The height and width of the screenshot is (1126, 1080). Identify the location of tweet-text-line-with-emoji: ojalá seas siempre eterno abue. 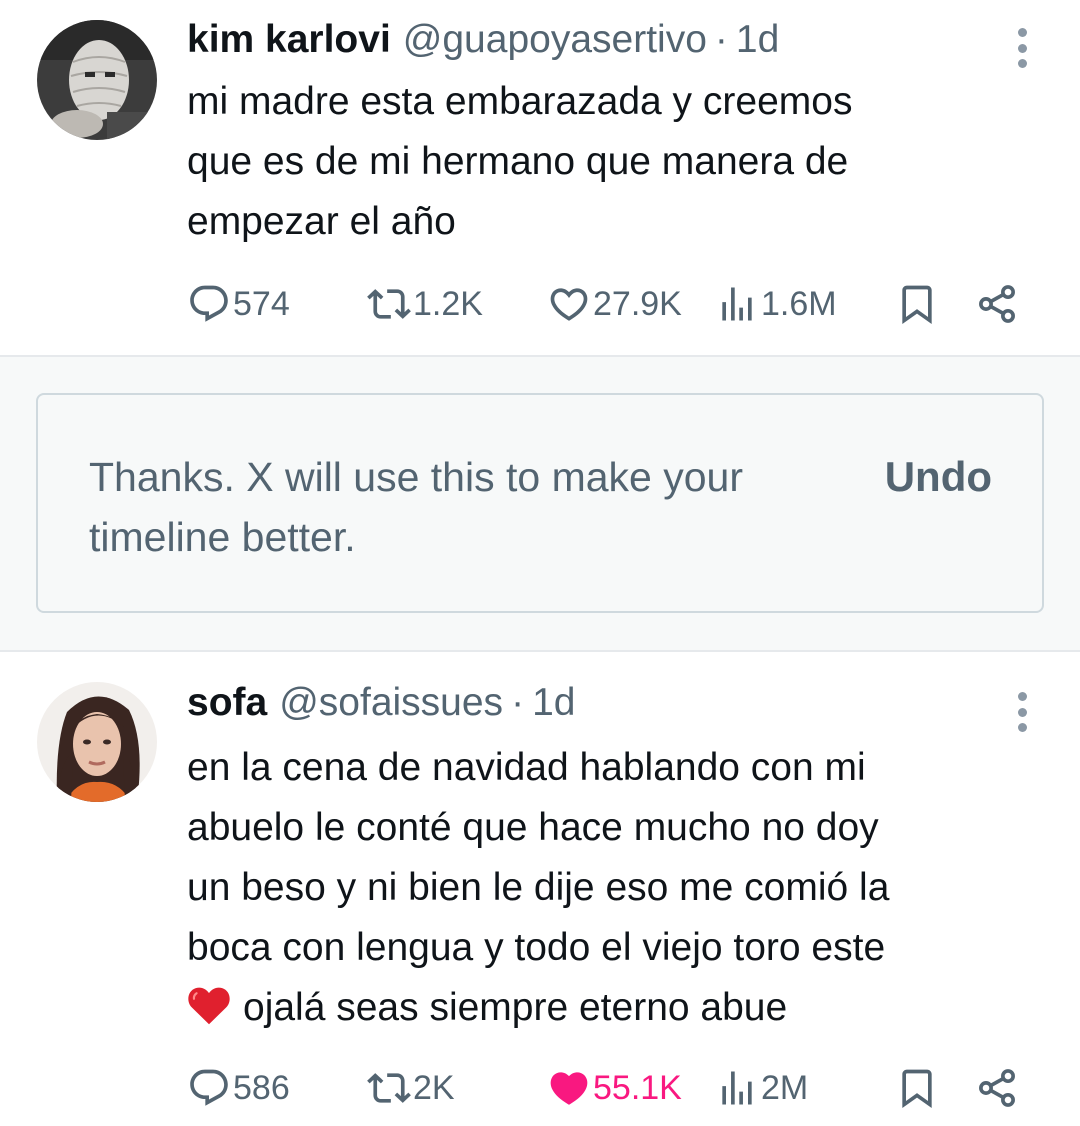
(607, 1008).